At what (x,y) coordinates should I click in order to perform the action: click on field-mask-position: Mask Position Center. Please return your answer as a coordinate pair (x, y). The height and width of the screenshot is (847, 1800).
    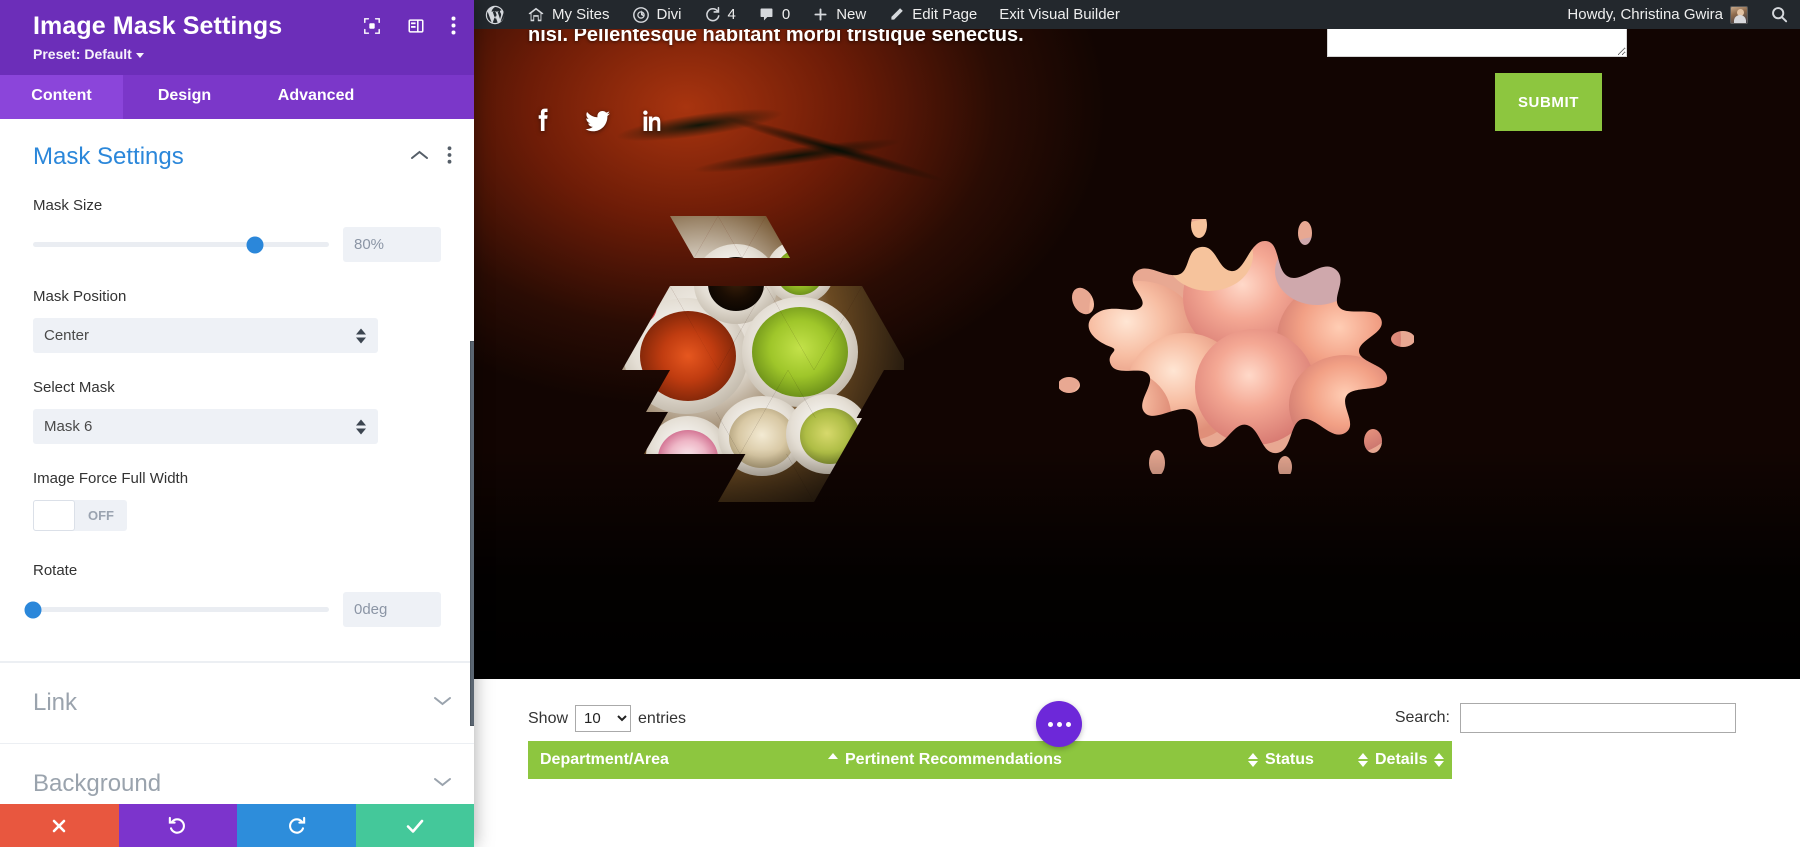
    Looking at the image, I should click on (237, 320).